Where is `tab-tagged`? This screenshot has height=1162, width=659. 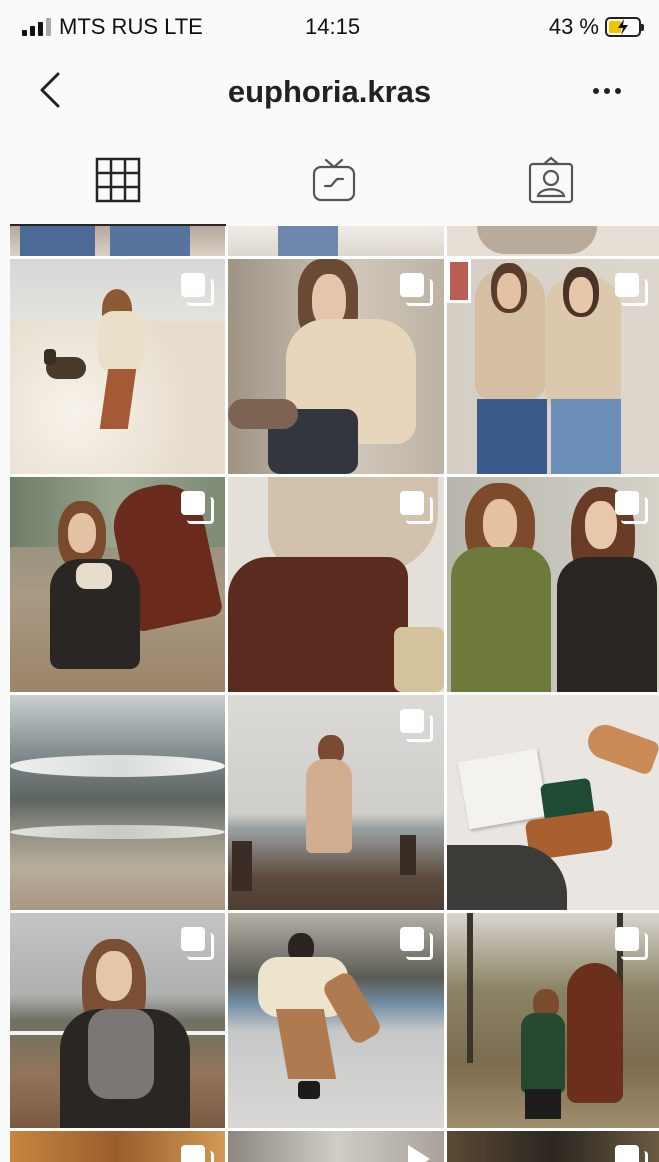
tab-tagged is located at coordinates (551, 180).